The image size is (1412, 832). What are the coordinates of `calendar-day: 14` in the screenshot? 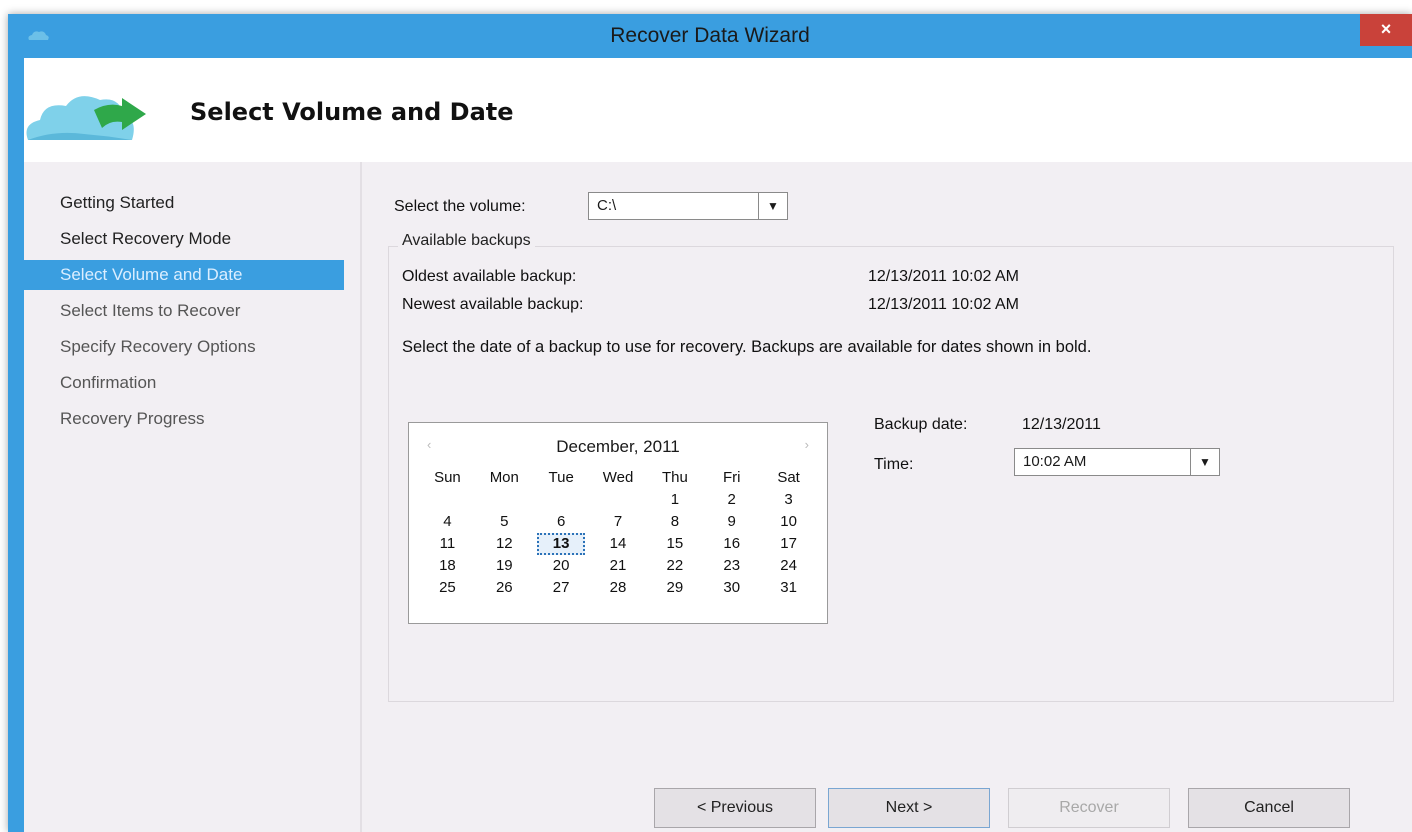 It's located at (618, 544).